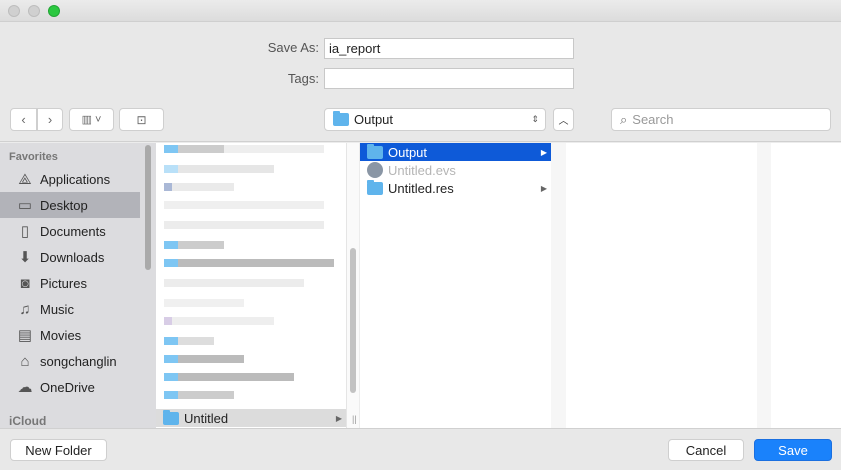 Image resolution: width=841 pixels, height=470 pixels. Describe the element at coordinates (61, 335) in the screenshot. I see `sidebar-item-label: Movies` at that location.